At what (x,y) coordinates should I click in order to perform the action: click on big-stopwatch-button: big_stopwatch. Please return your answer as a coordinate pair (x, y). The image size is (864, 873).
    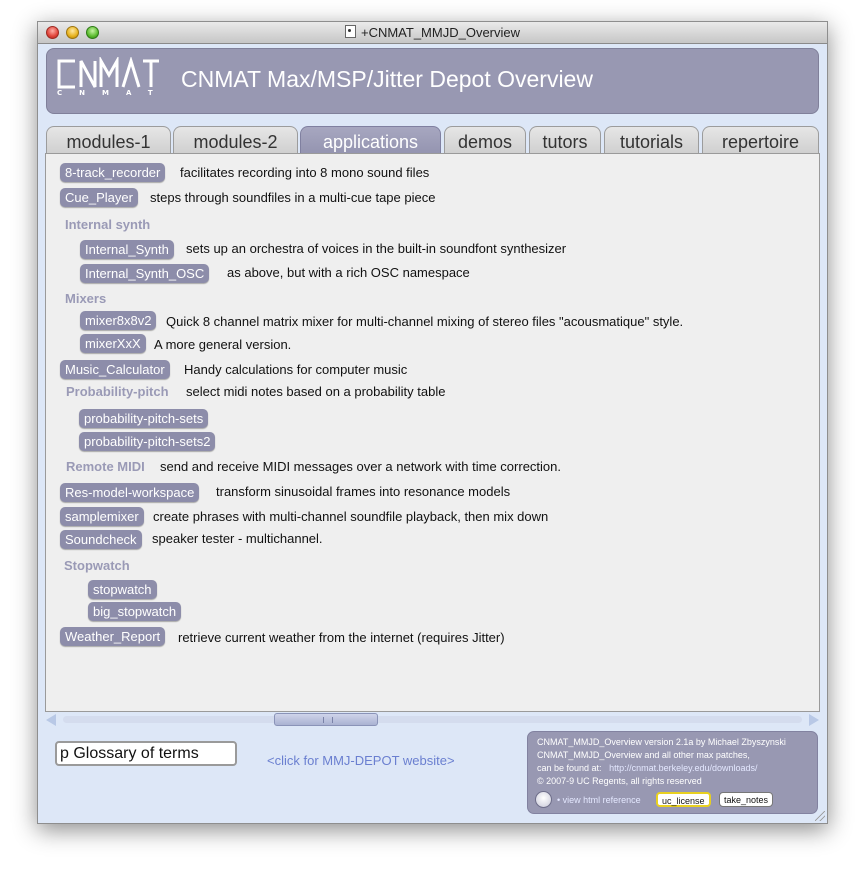
    Looking at the image, I should click on (135, 611).